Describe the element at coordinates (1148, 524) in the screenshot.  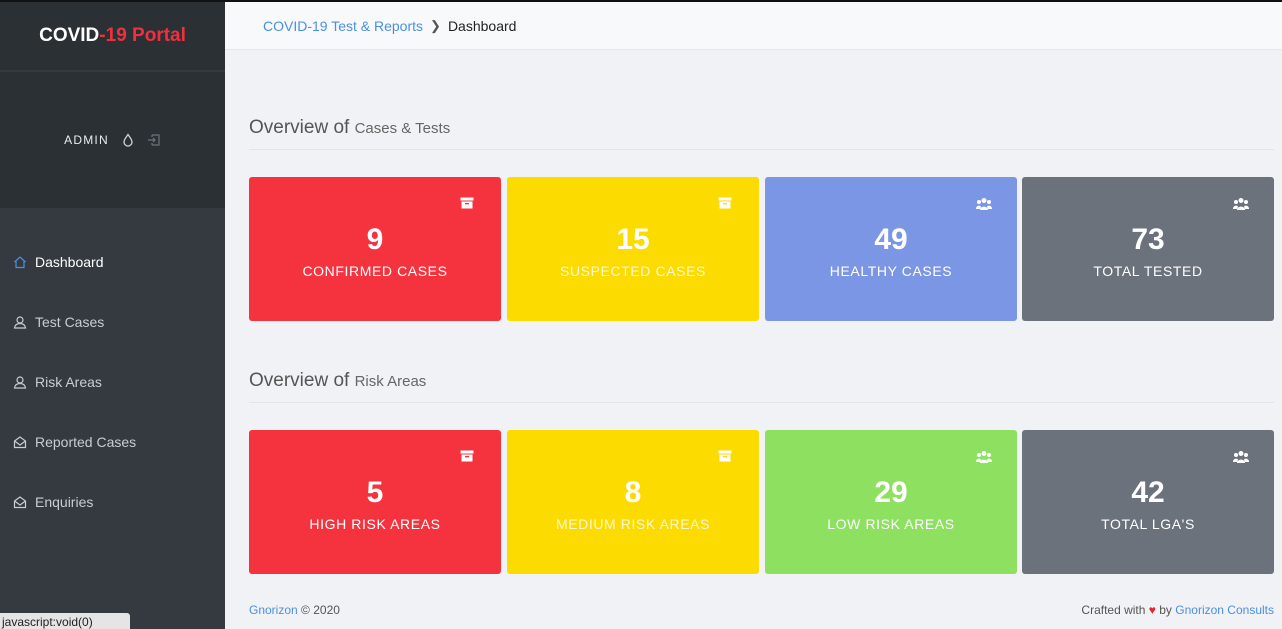
I see `stat-label: TOTAL LGA'S` at that location.